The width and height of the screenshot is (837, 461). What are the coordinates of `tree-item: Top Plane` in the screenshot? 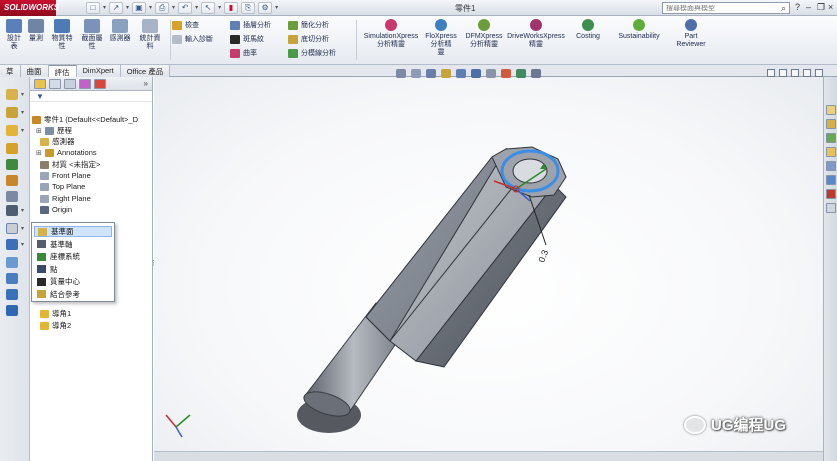 It's located at (62, 186).